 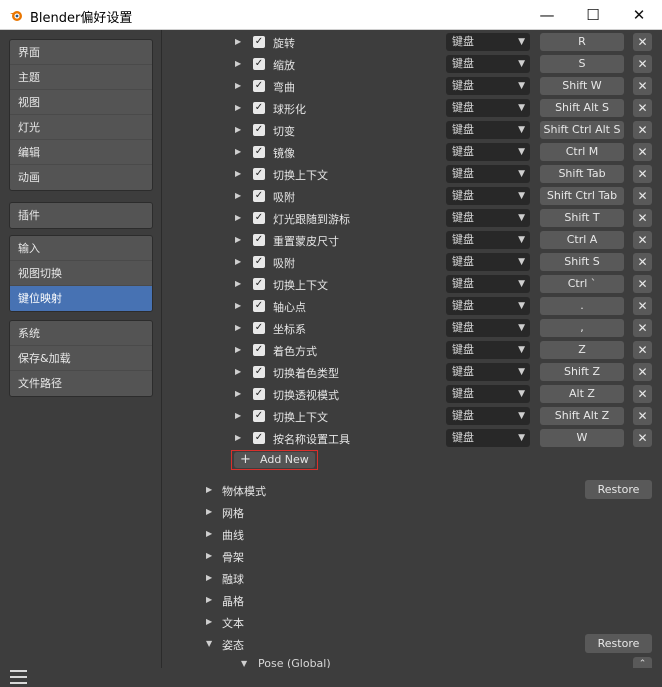 I want to click on keymap-category: ▶ 骨架, so click(x=412, y=556).